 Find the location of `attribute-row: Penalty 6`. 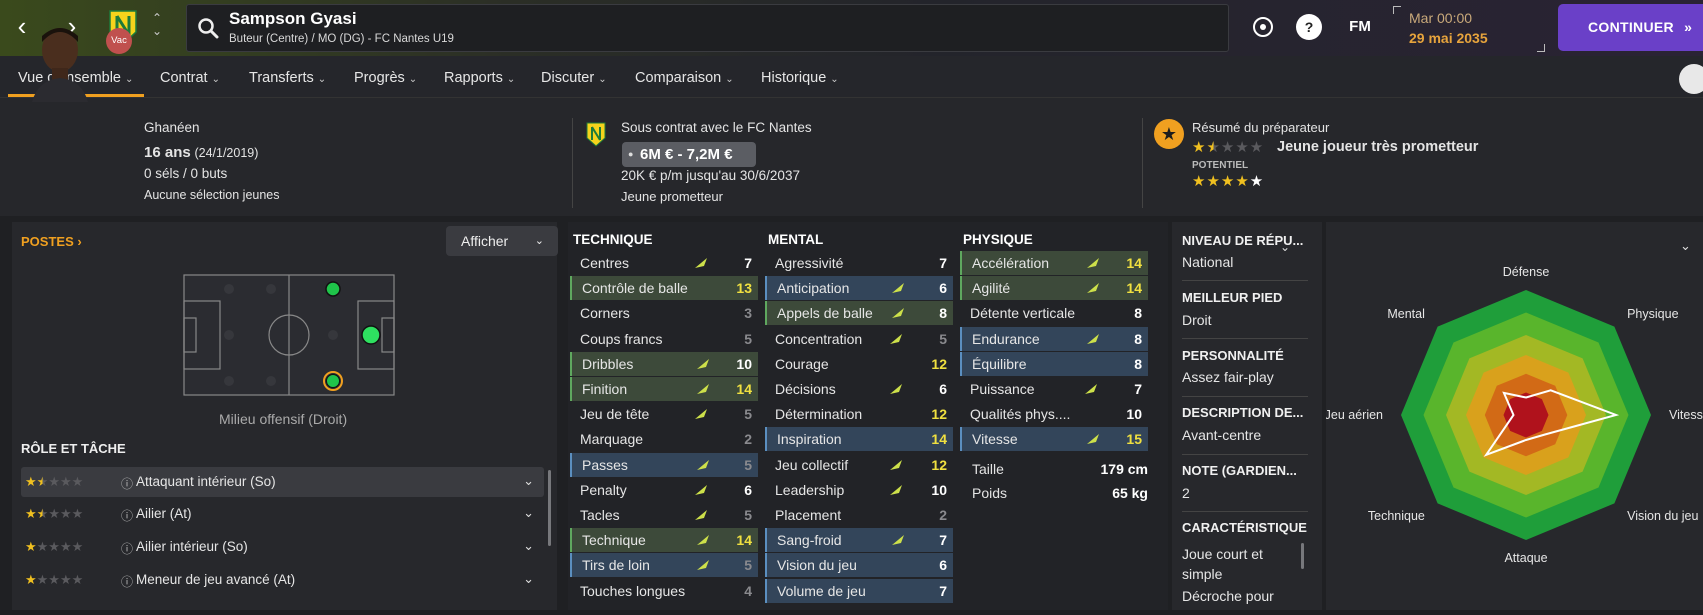

attribute-row: Penalty 6 is located at coordinates (664, 490).